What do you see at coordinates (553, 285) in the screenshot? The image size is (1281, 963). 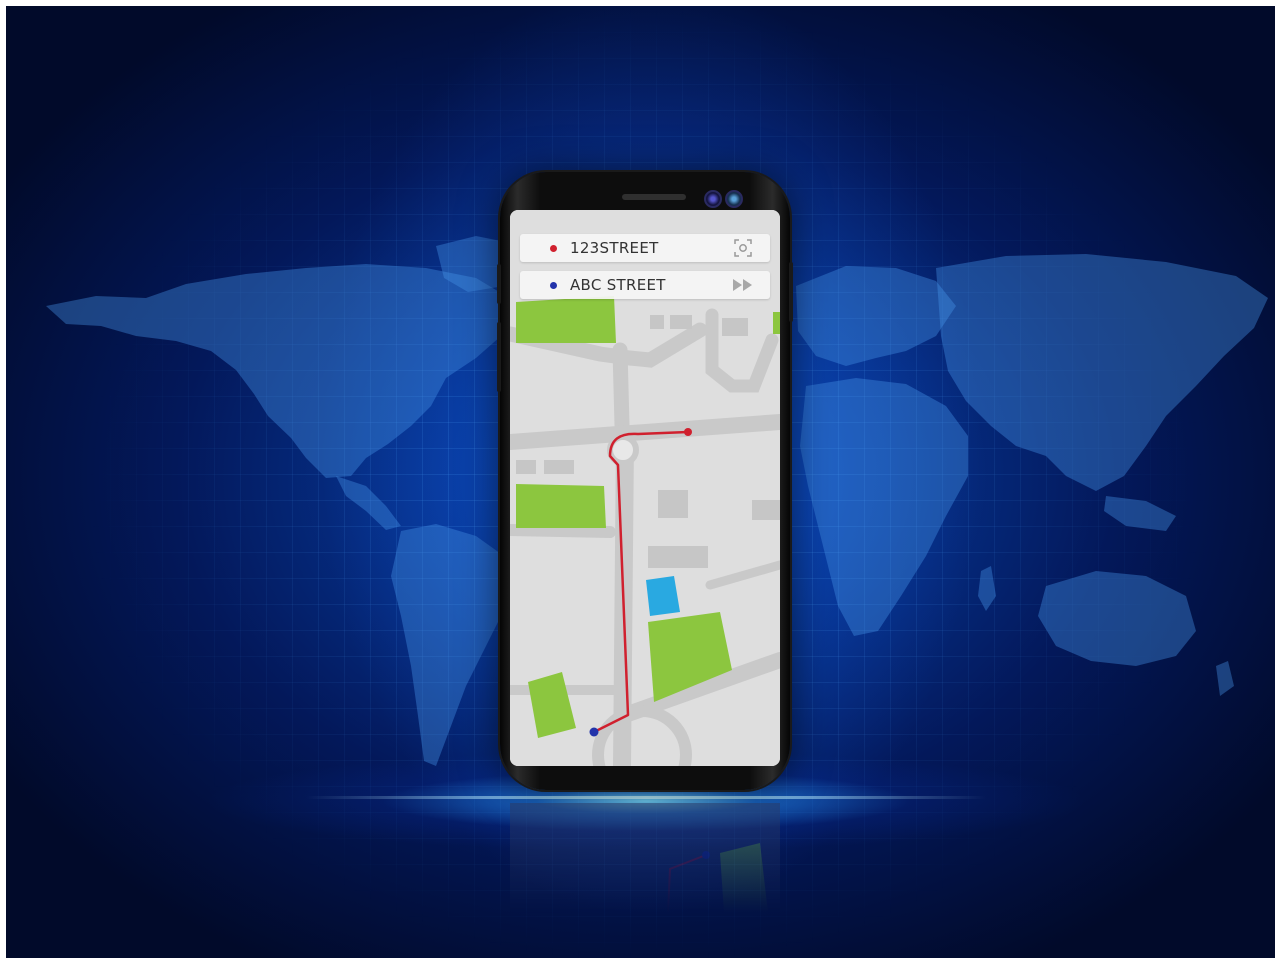 I see `destination-pin-icon` at bounding box center [553, 285].